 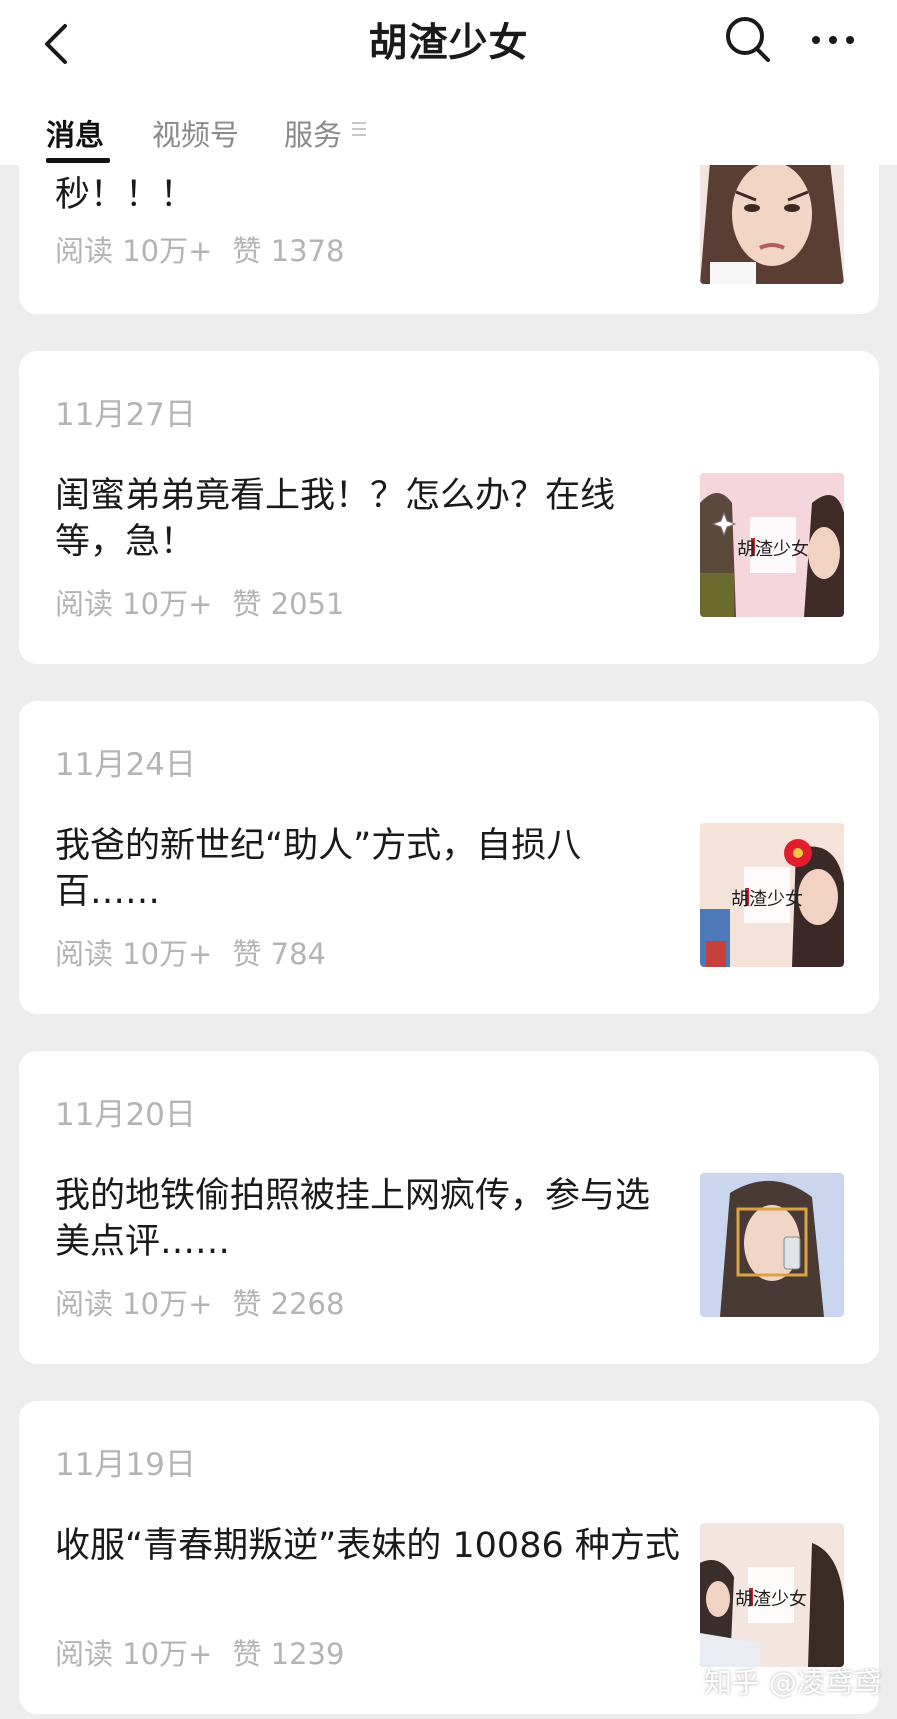 I want to click on article-date: 11月27日, so click(x=125, y=415).